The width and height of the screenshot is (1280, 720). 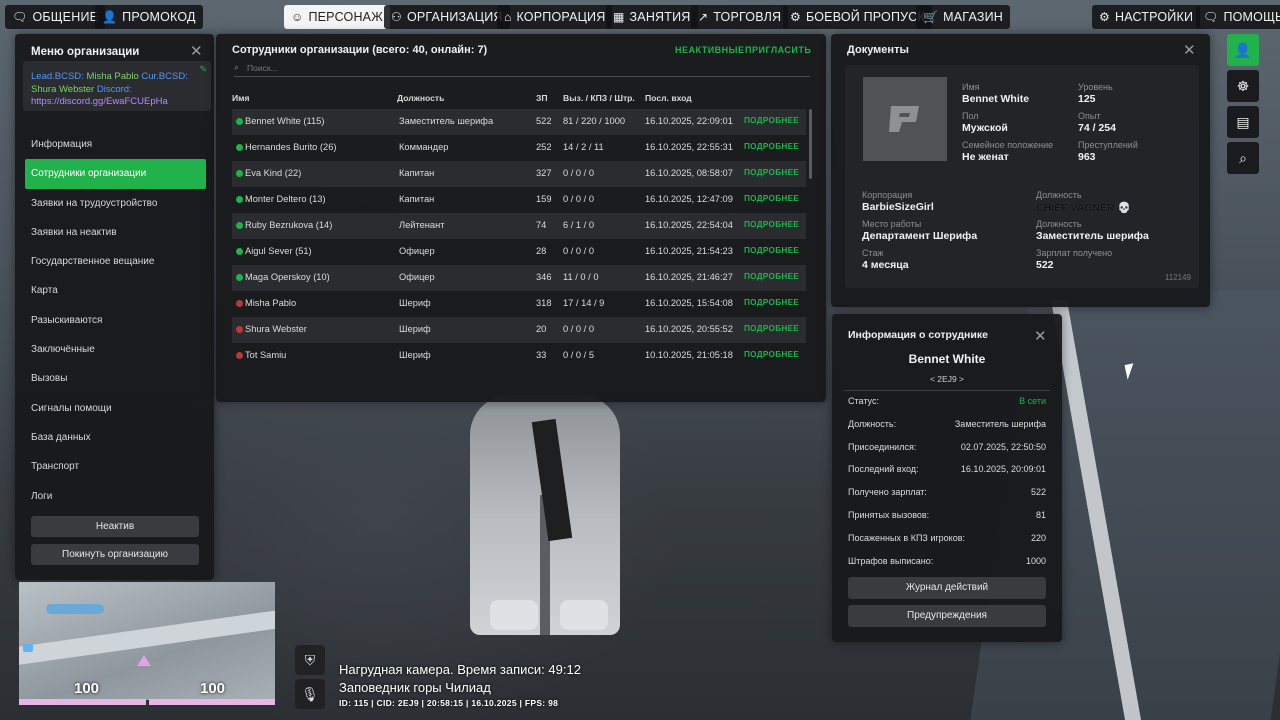 I want to click on employee-name: Bennet White, so click(x=947, y=359).